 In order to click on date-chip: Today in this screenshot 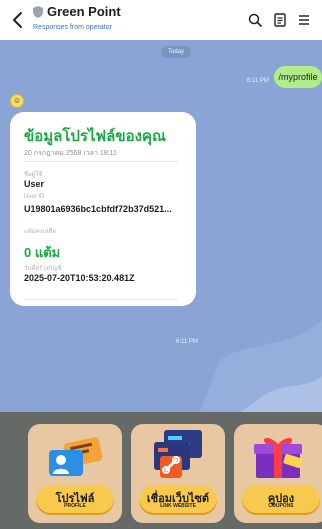, I will do `click(176, 52)`.